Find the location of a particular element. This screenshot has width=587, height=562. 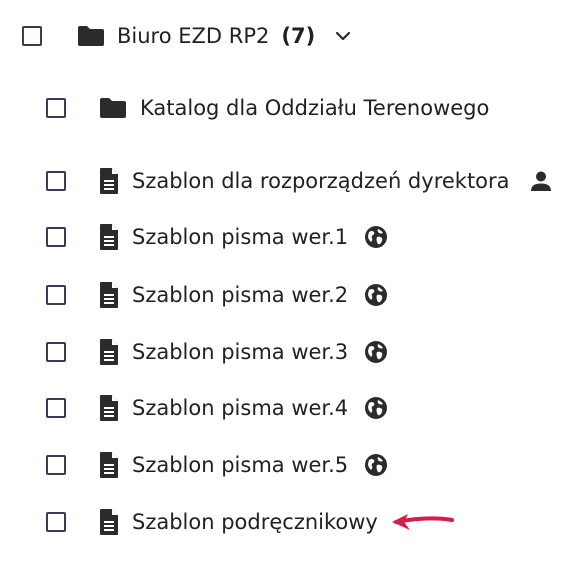

item-label: Szablon pisma wer.4 is located at coordinates (240, 408).